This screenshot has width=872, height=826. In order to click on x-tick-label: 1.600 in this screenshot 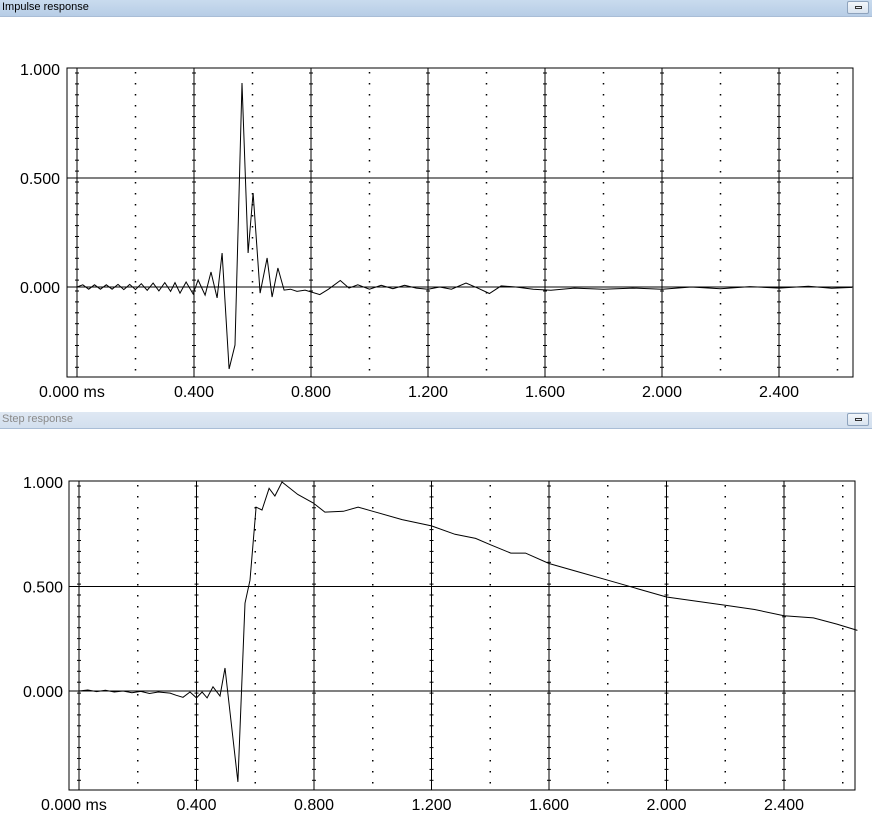, I will do `click(549, 805)`.